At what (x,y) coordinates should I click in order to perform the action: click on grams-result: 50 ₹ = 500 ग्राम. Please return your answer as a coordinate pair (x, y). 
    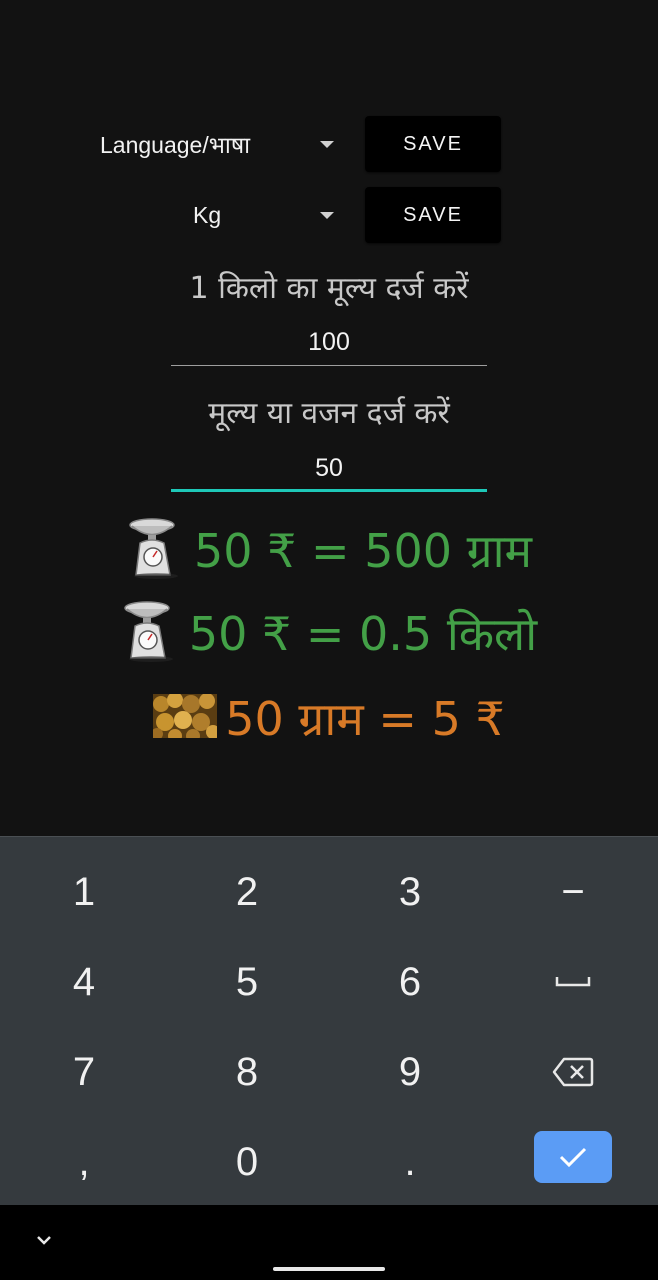
    Looking at the image, I should click on (329, 550).